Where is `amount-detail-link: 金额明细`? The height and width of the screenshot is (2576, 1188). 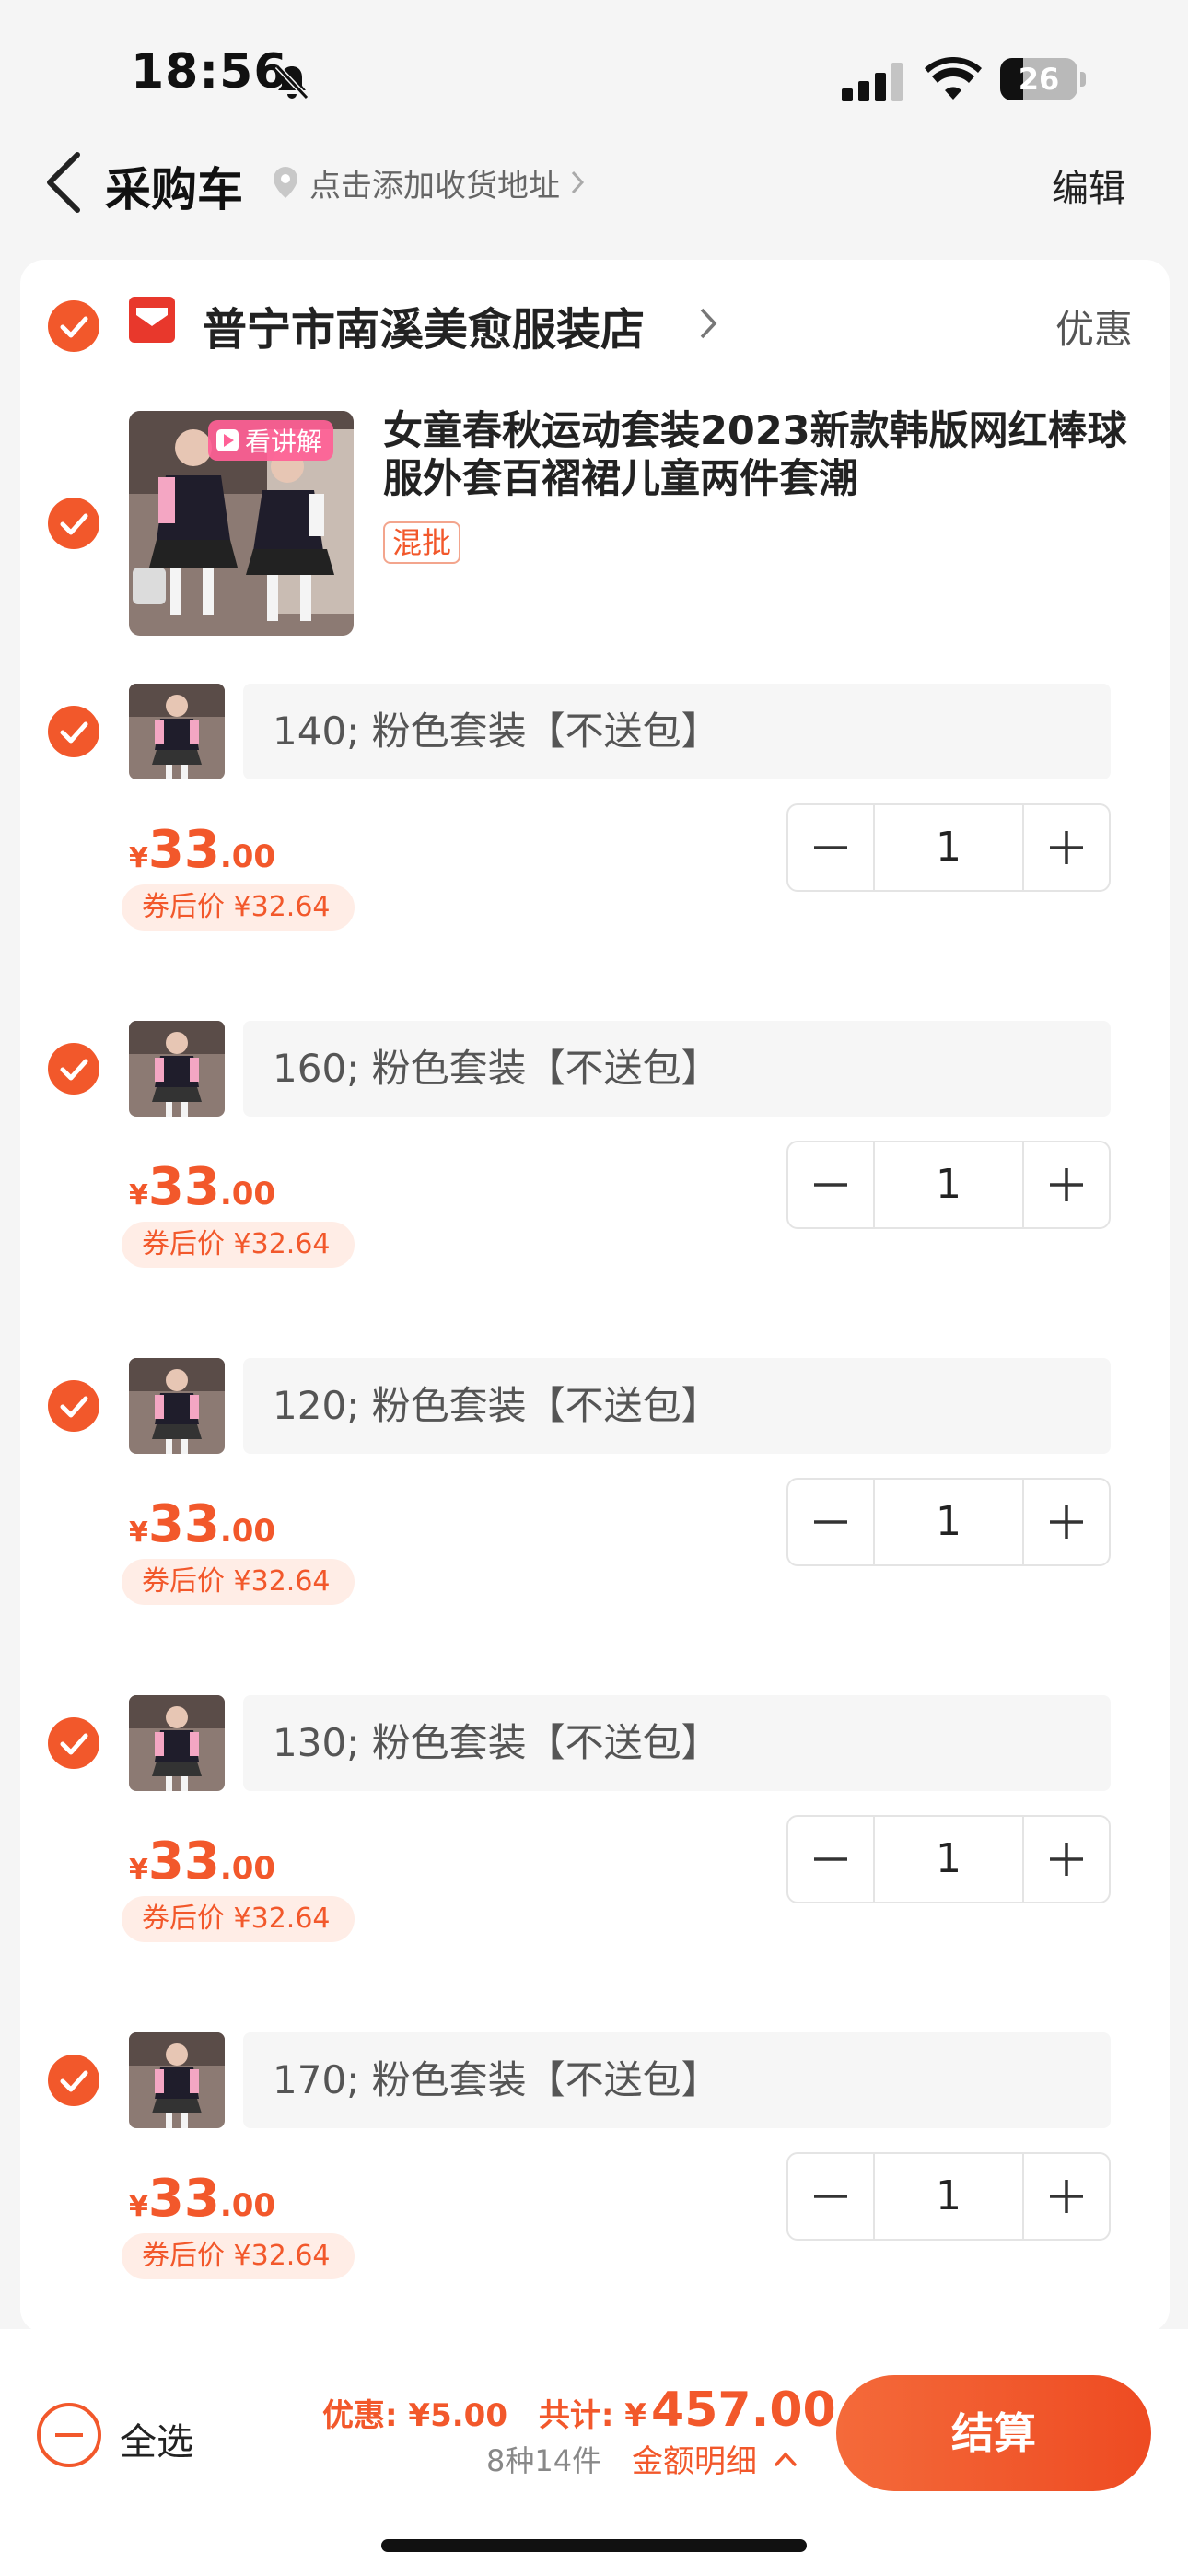
amount-detail-link: 金额明细 is located at coordinates (715, 2458).